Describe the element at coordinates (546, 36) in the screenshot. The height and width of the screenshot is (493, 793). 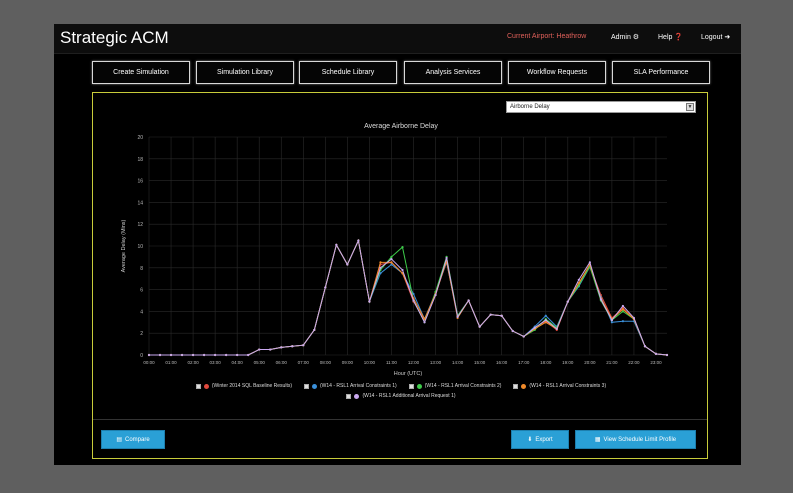
I see `current-airport-link: Current Airport: Heathrow` at that location.